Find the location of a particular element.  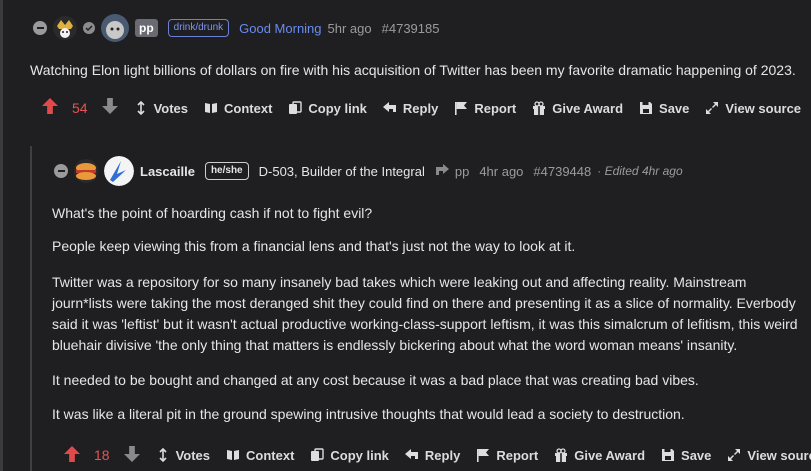

score: 18 is located at coordinates (102, 455).